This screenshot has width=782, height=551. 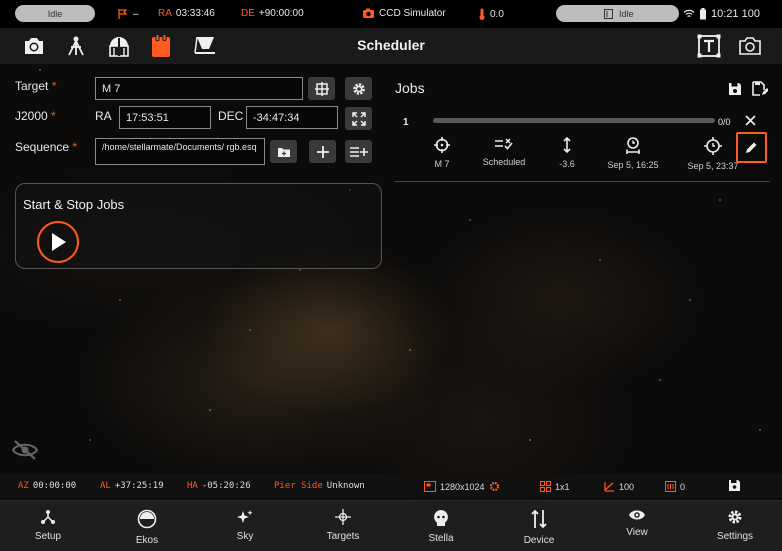 I want to click on job-altitude-cell: -3.6, so click(x=567, y=153).